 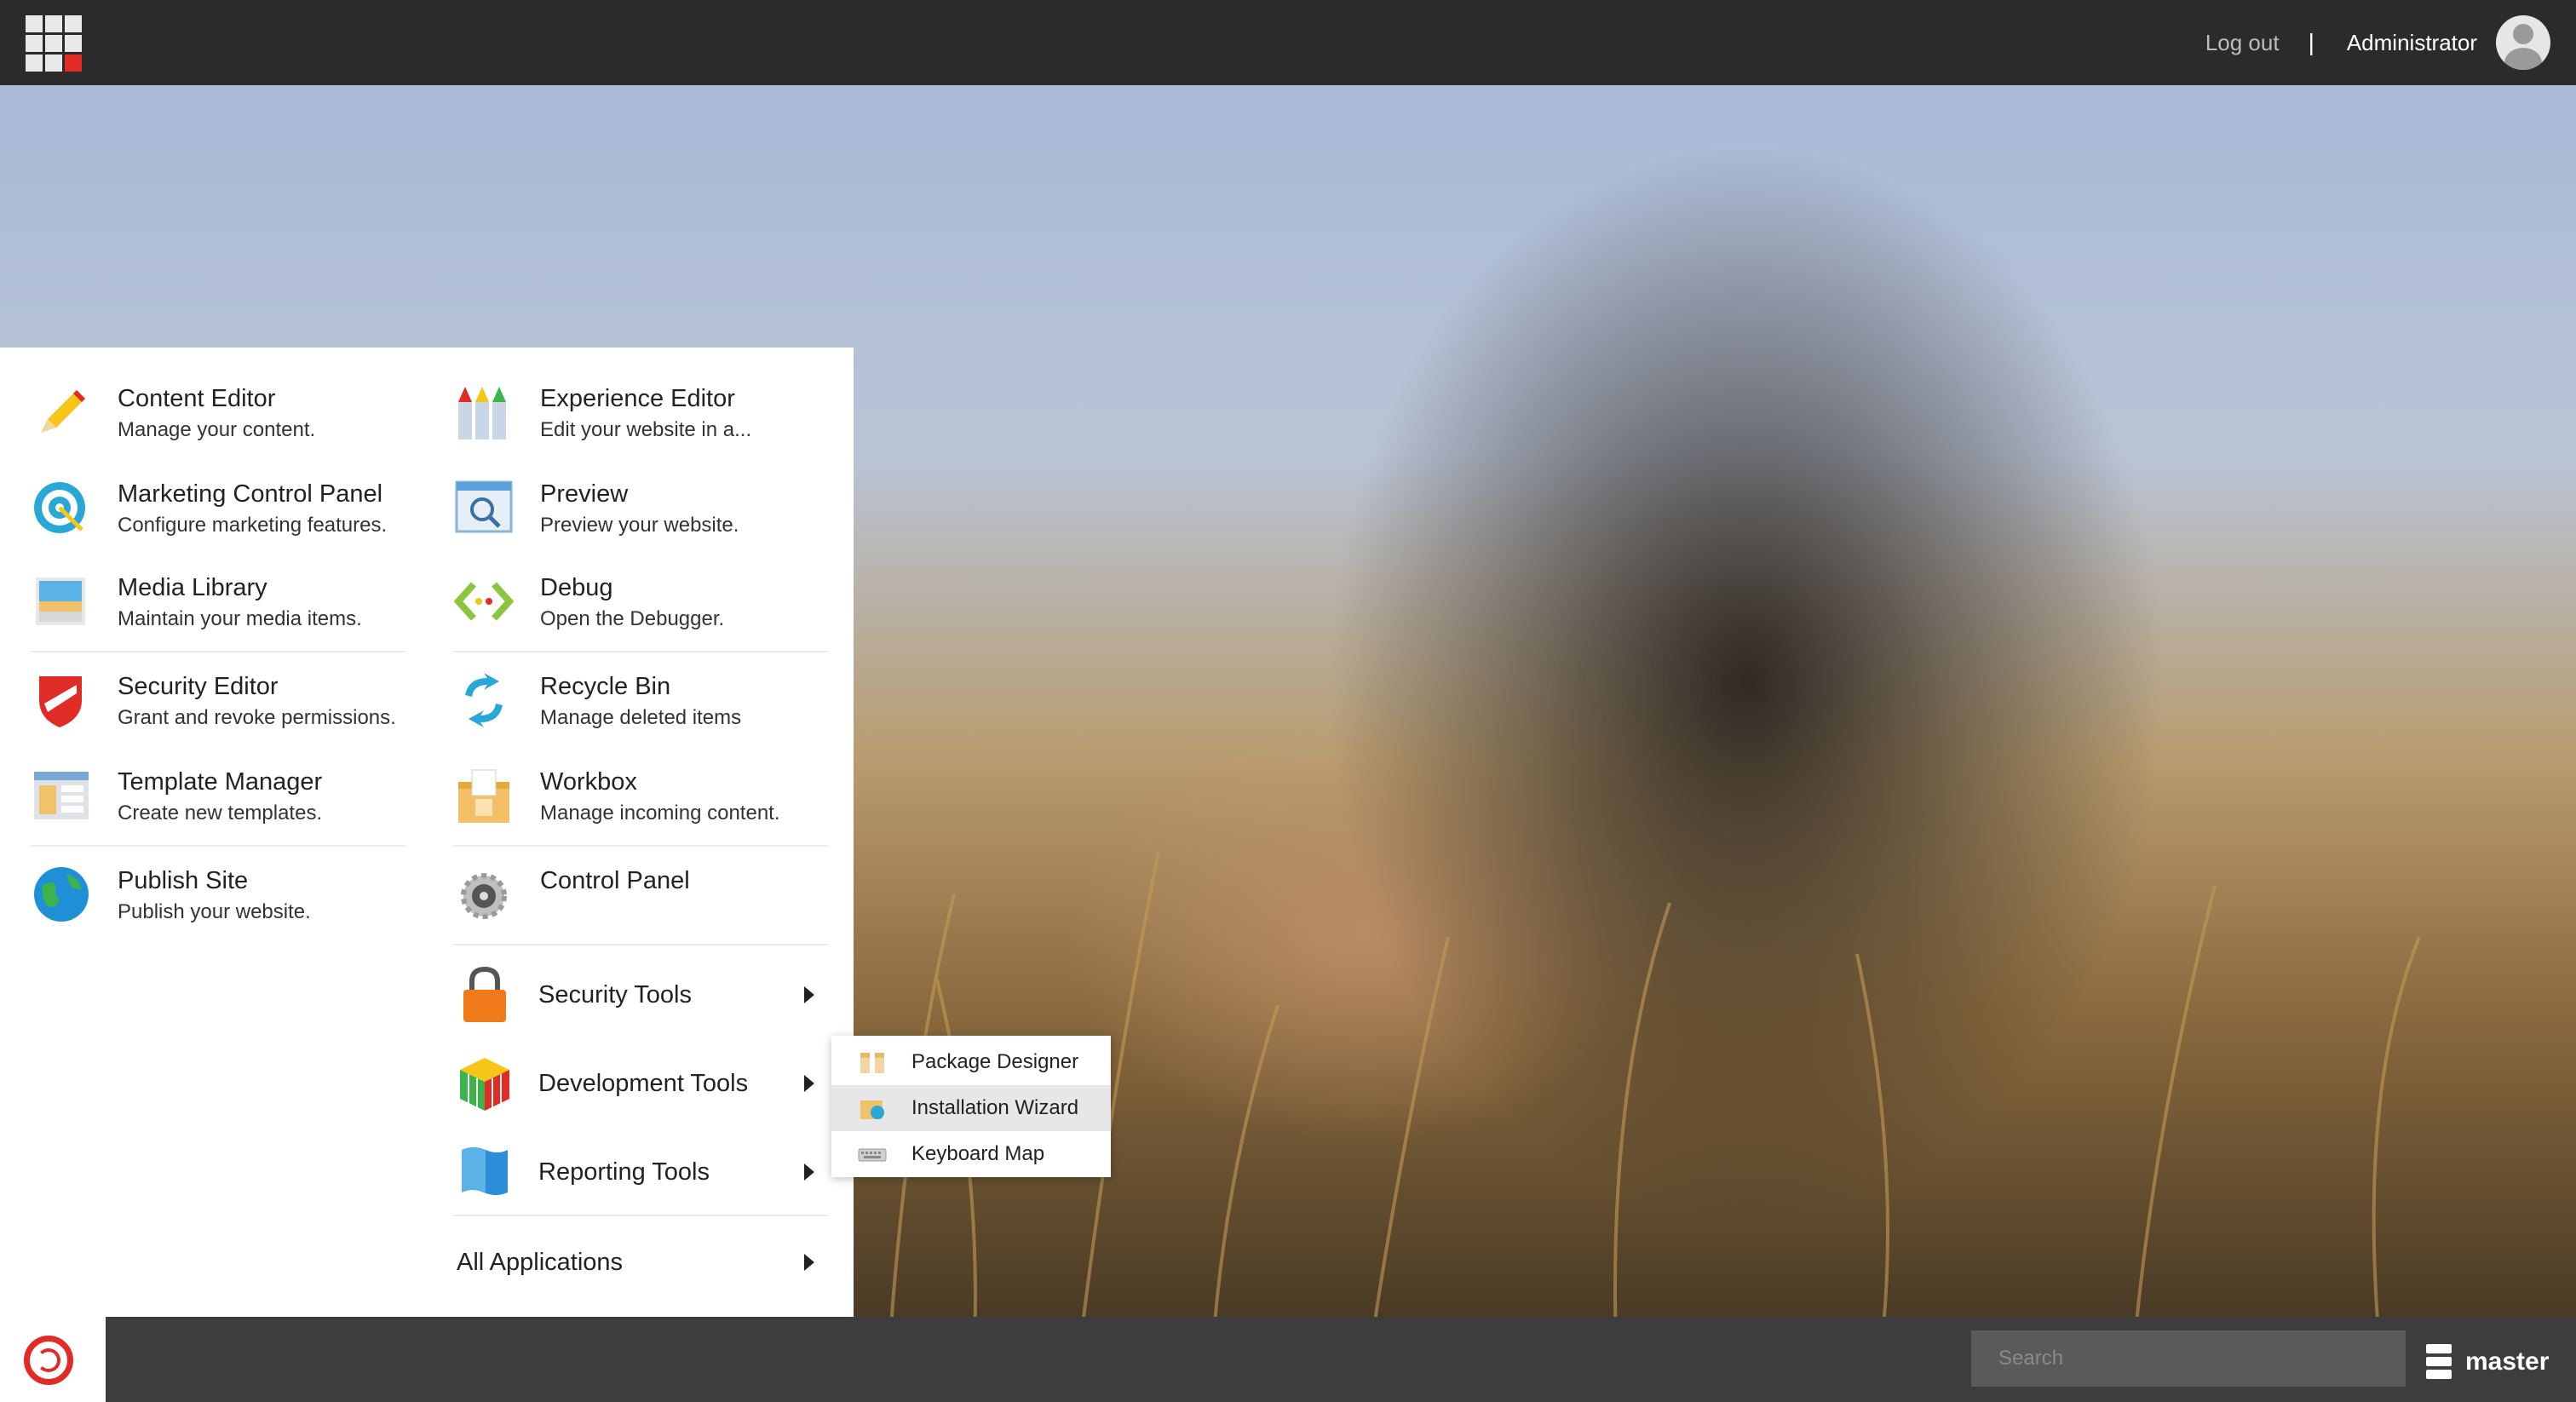 I want to click on app-name: Template Manager, so click(x=221, y=782).